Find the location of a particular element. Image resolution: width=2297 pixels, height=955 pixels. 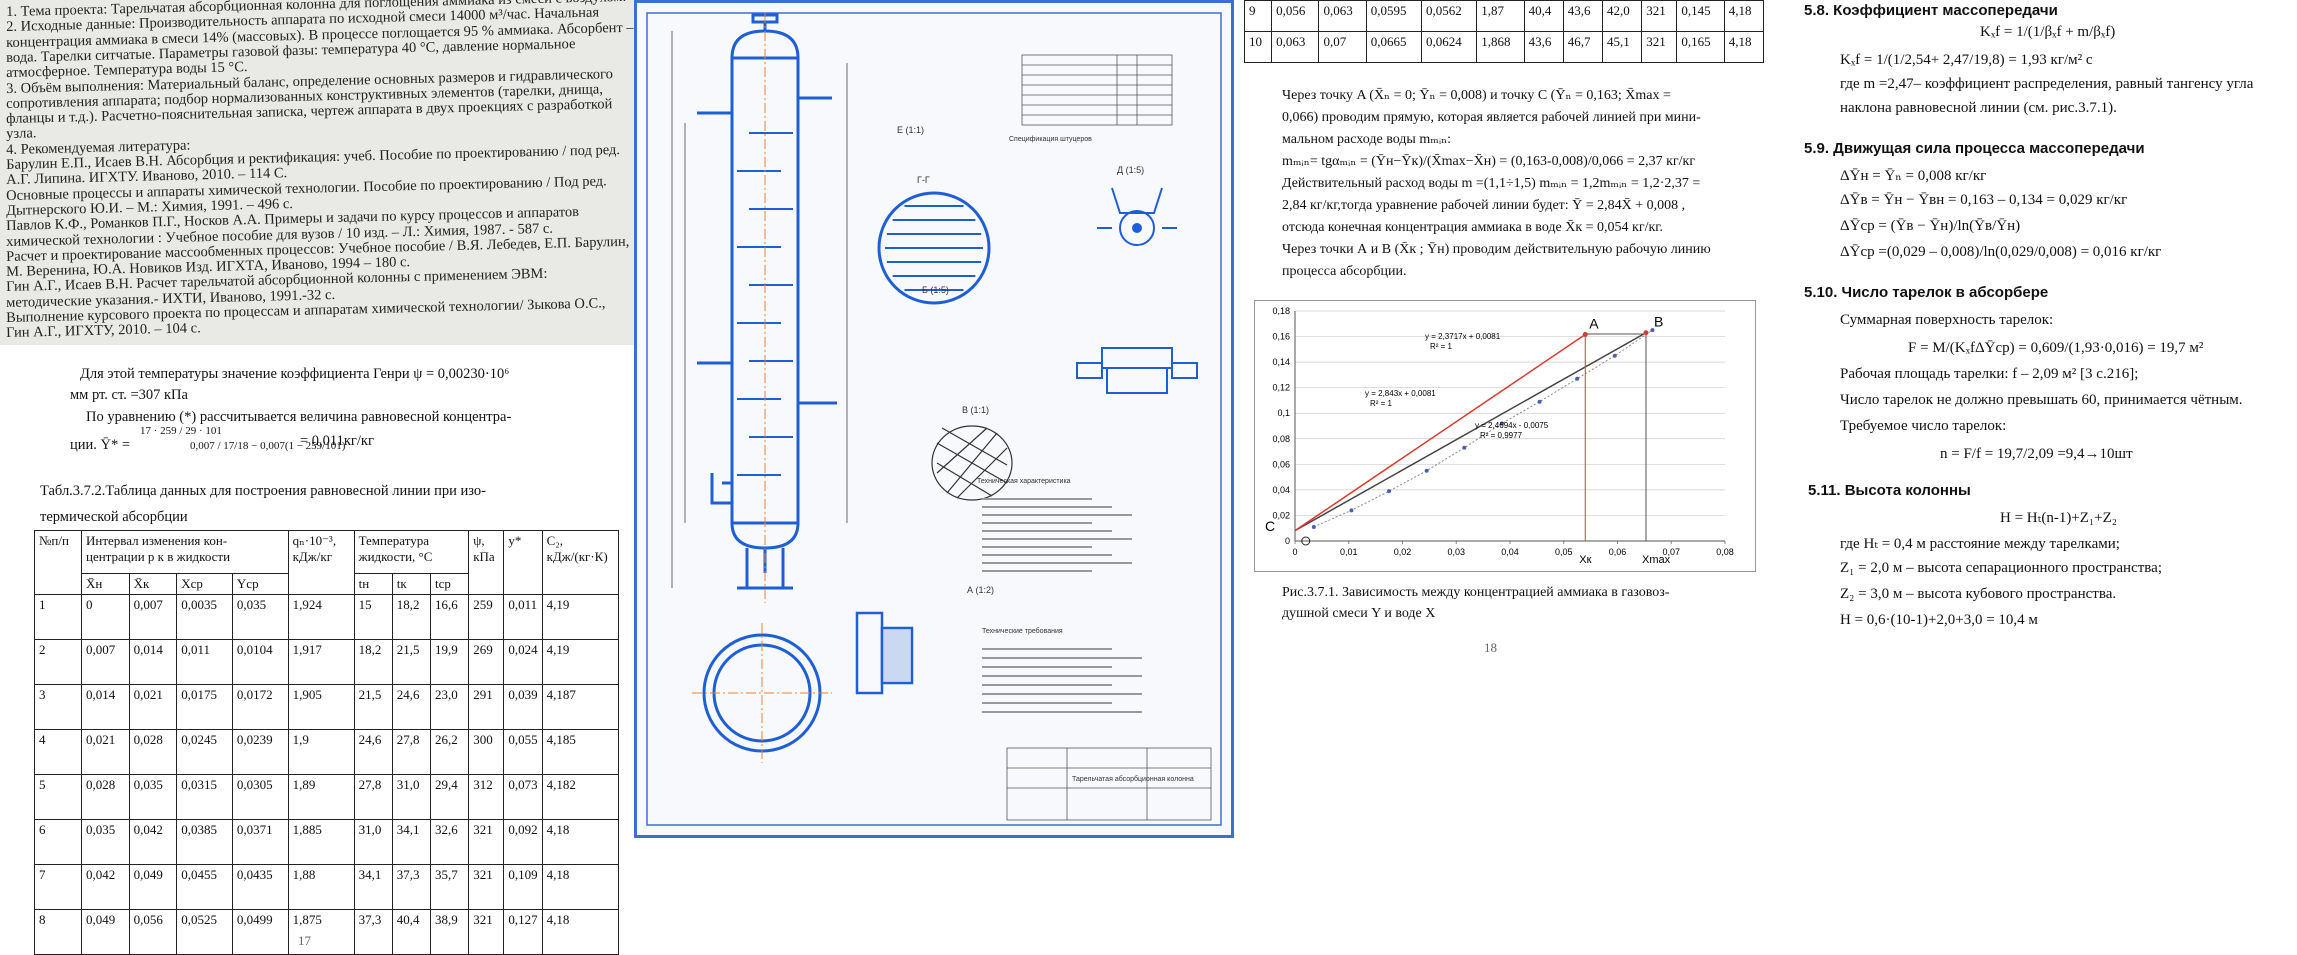

subheader-cell: Xср is located at coordinates (204, 584).